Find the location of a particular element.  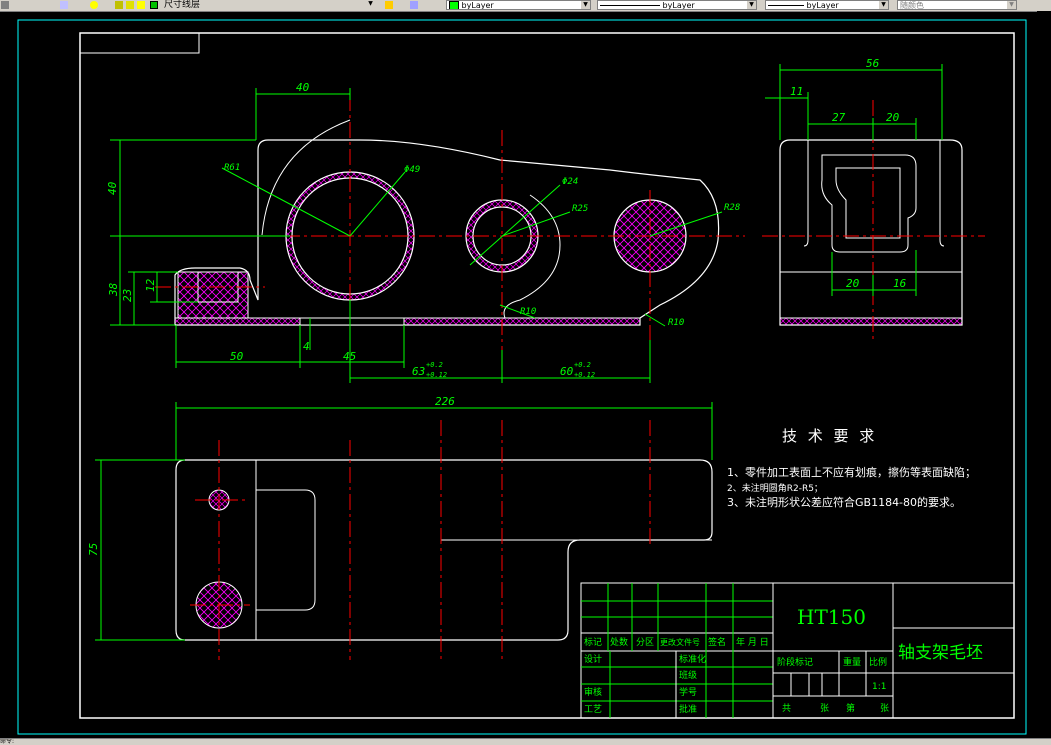

label-date: 年 月 日 is located at coordinates (752, 642).